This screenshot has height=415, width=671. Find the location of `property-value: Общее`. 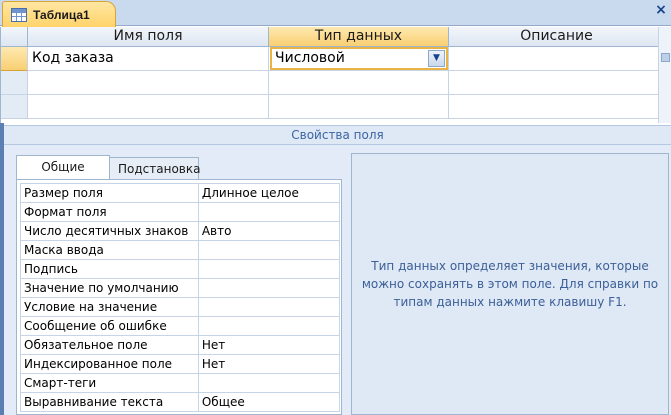

property-value: Общее is located at coordinates (269, 402).